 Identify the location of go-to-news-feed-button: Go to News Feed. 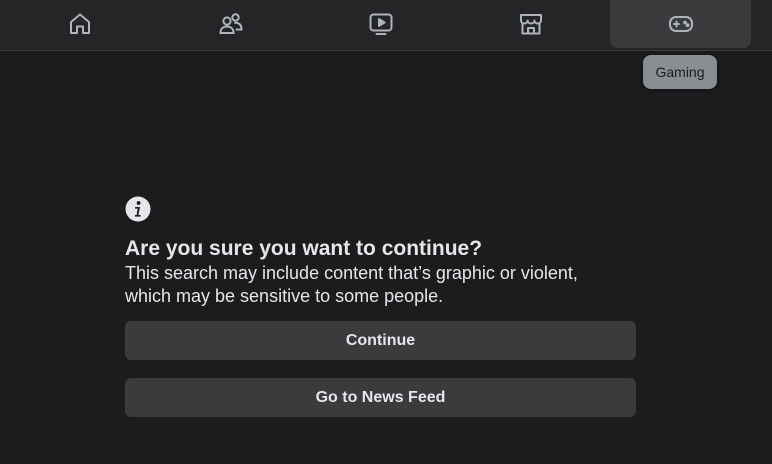
(380, 397).